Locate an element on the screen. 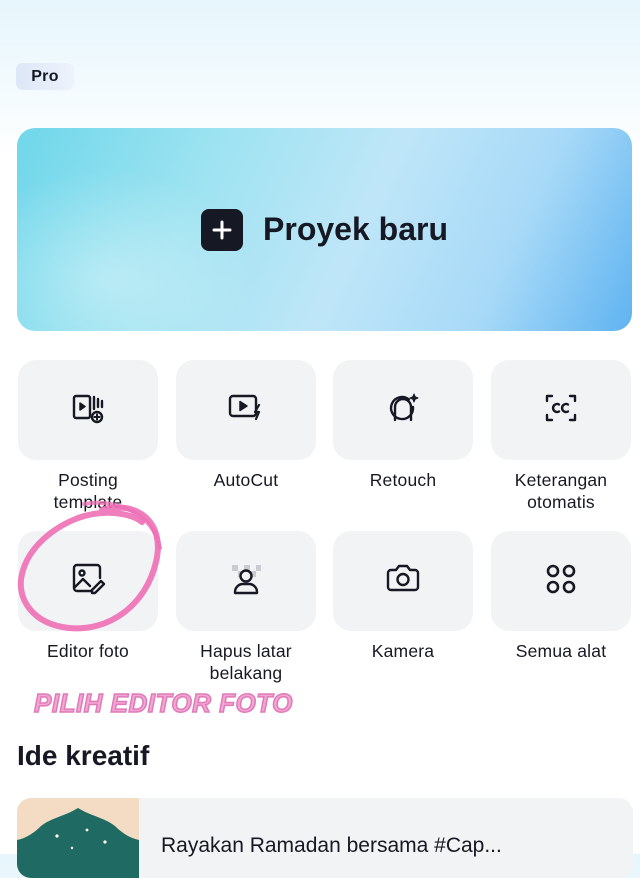 The width and height of the screenshot is (640, 878). tool-label: Kamera is located at coordinates (403, 651).